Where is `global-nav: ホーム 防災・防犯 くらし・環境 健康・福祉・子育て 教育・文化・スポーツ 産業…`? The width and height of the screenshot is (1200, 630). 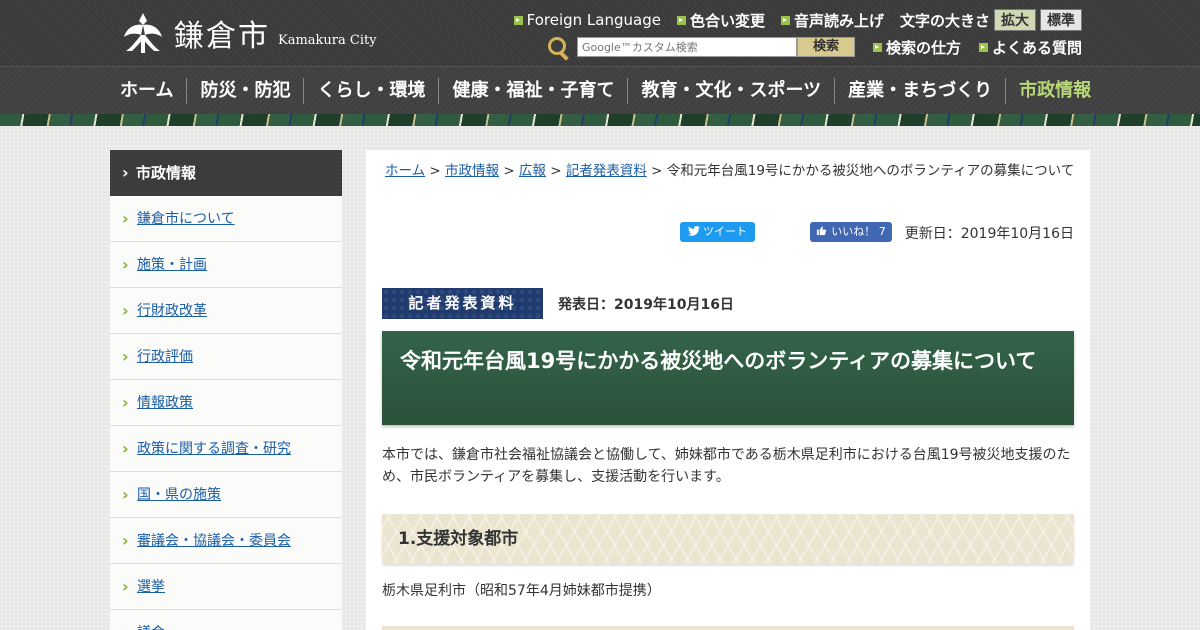
global-nav: ホーム 防災・防犯 くらし・環境 健康・福祉・子育て 教育・文化・スポーツ 産業… is located at coordinates (600, 90).